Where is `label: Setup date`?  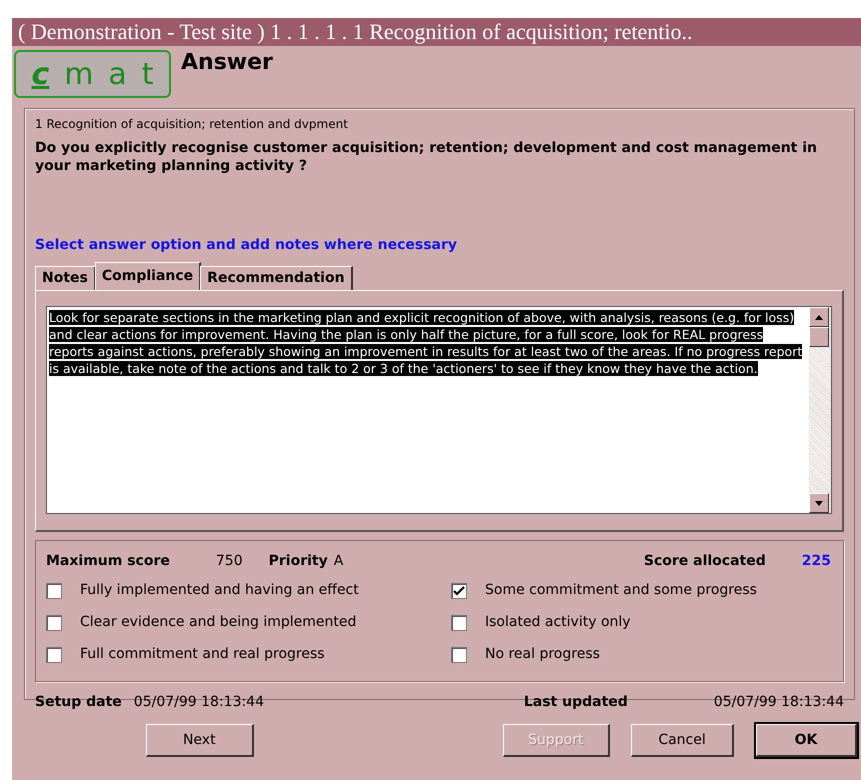
label: Setup date is located at coordinates (78, 702).